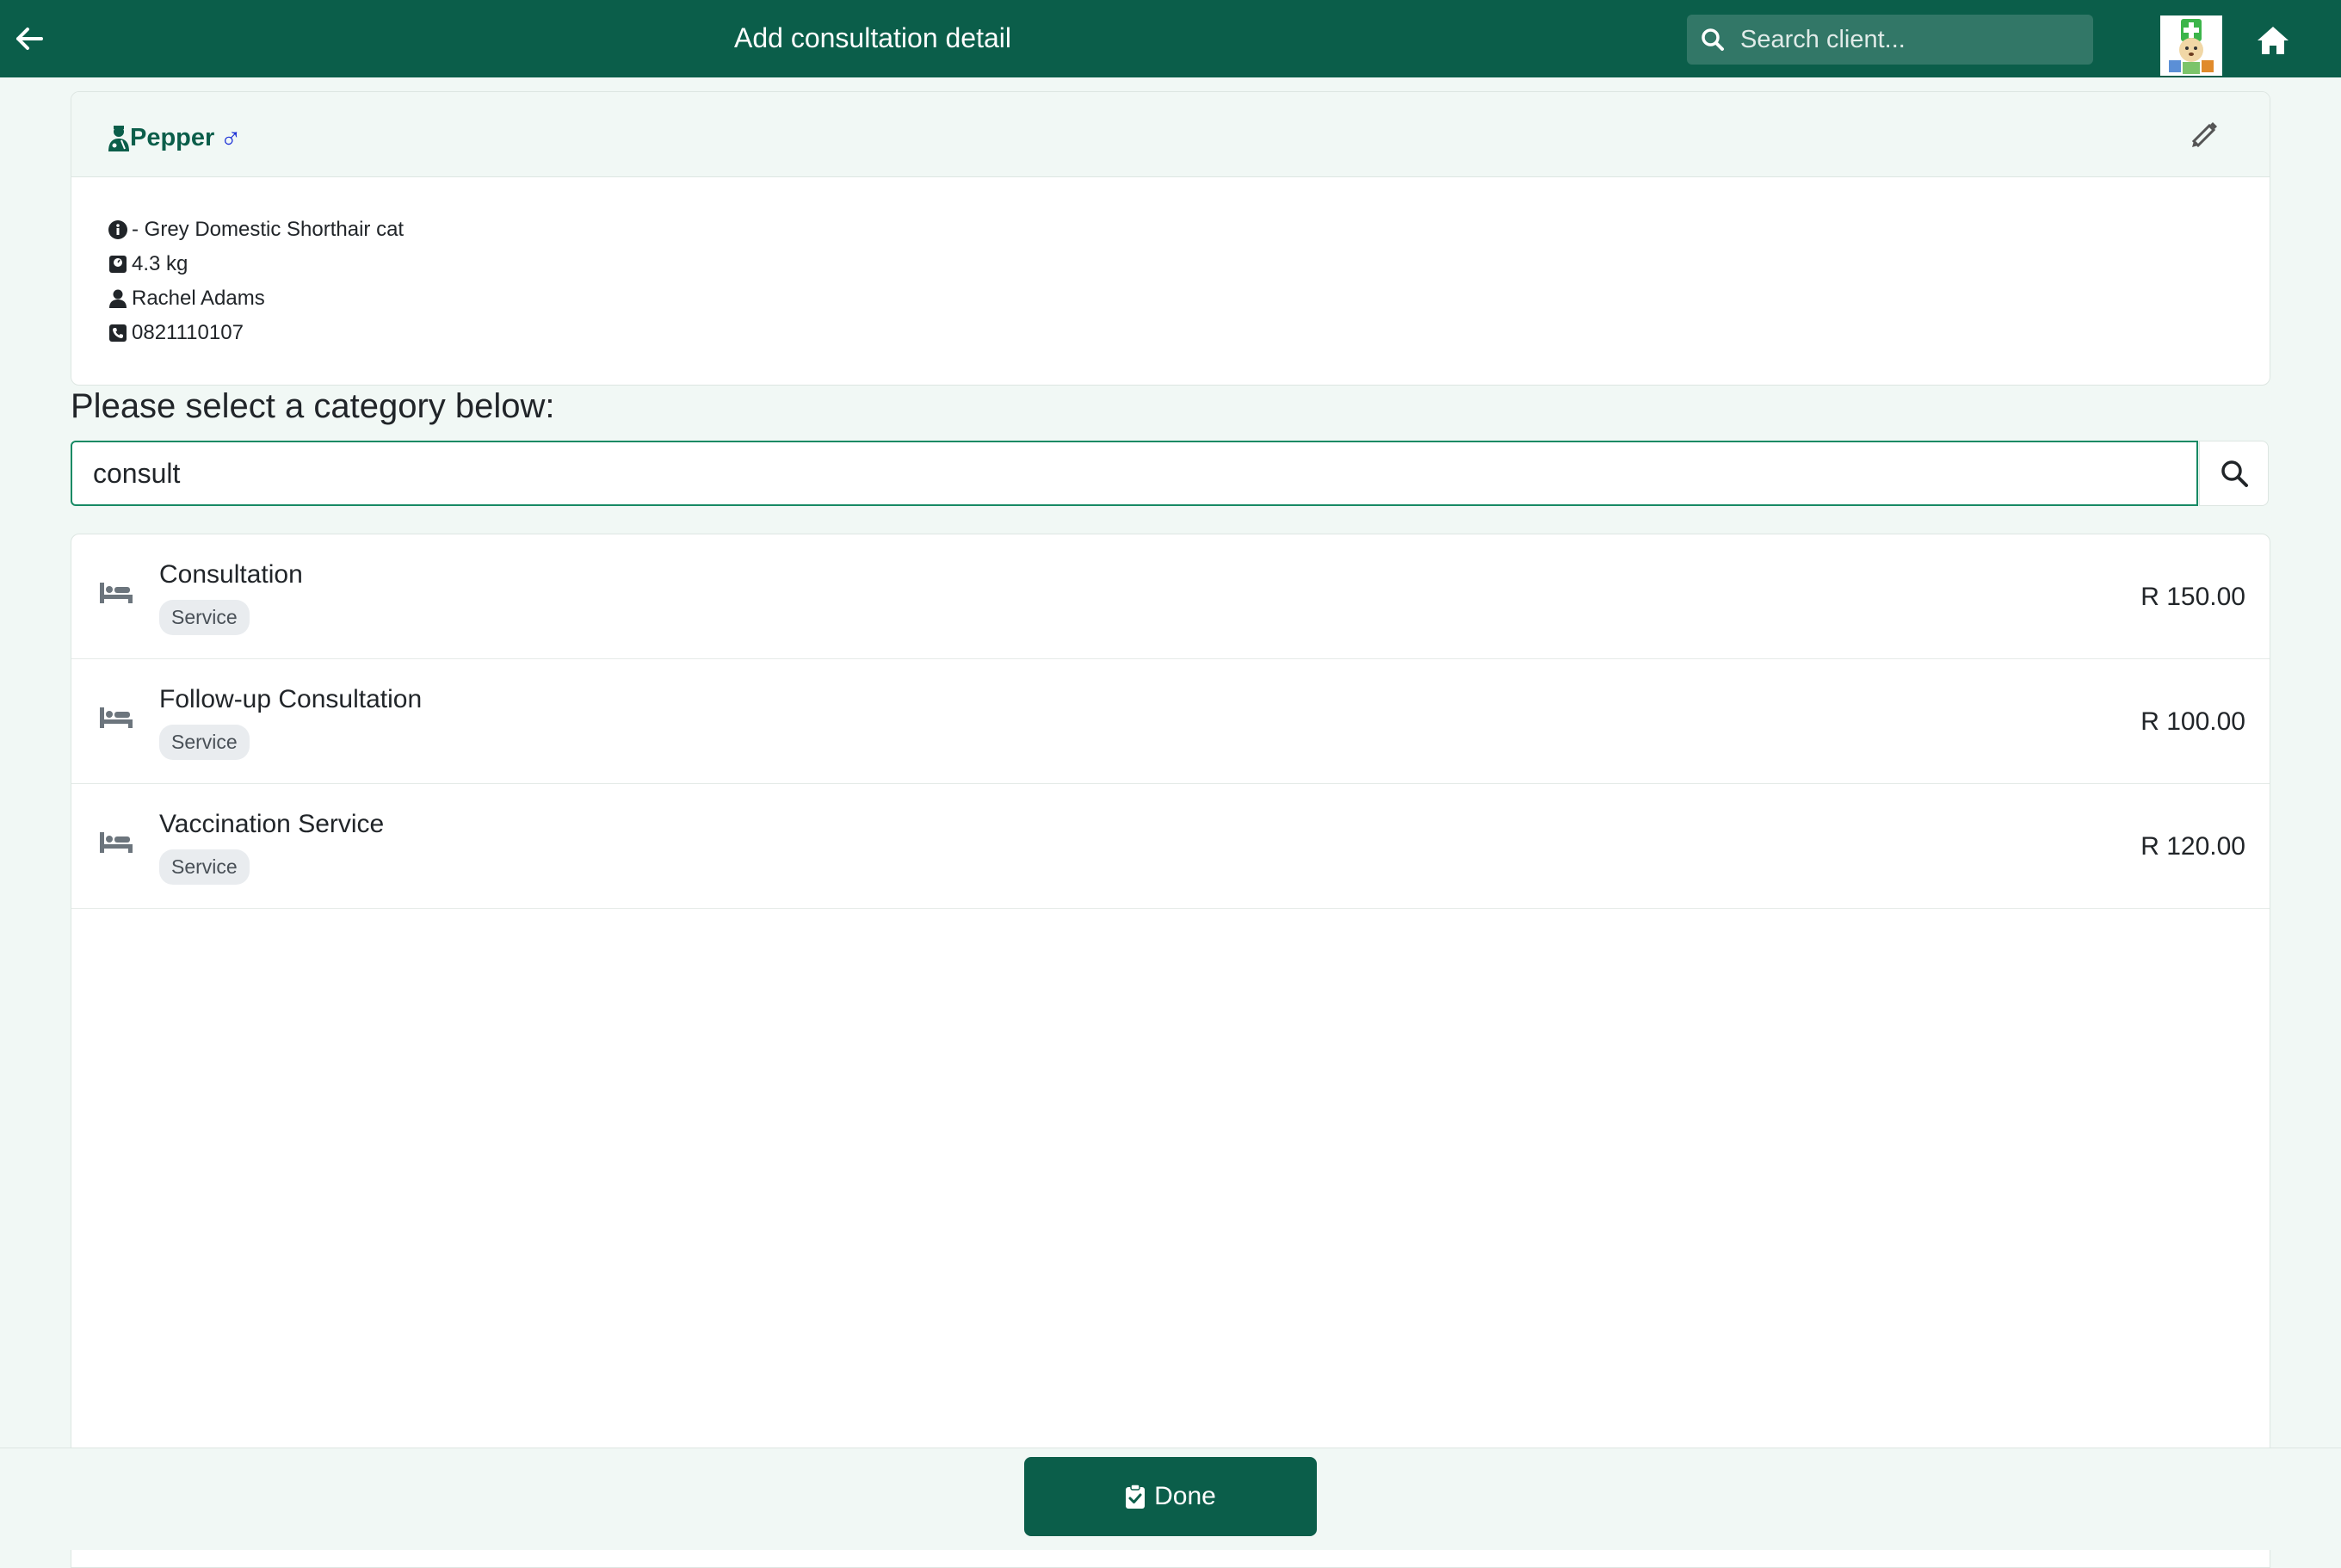 This screenshot has height=1568, width=2341. Describe the element at coordinates (118, 265) in the screenshot. I see `weight-scale-icon` at that location.